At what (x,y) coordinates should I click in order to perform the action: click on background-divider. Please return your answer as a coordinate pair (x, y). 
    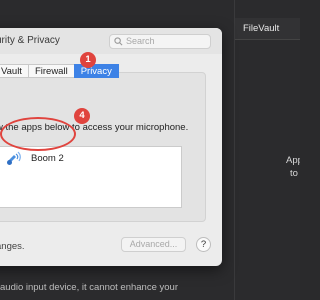
    Looking at the image, I should click on (234, 150).